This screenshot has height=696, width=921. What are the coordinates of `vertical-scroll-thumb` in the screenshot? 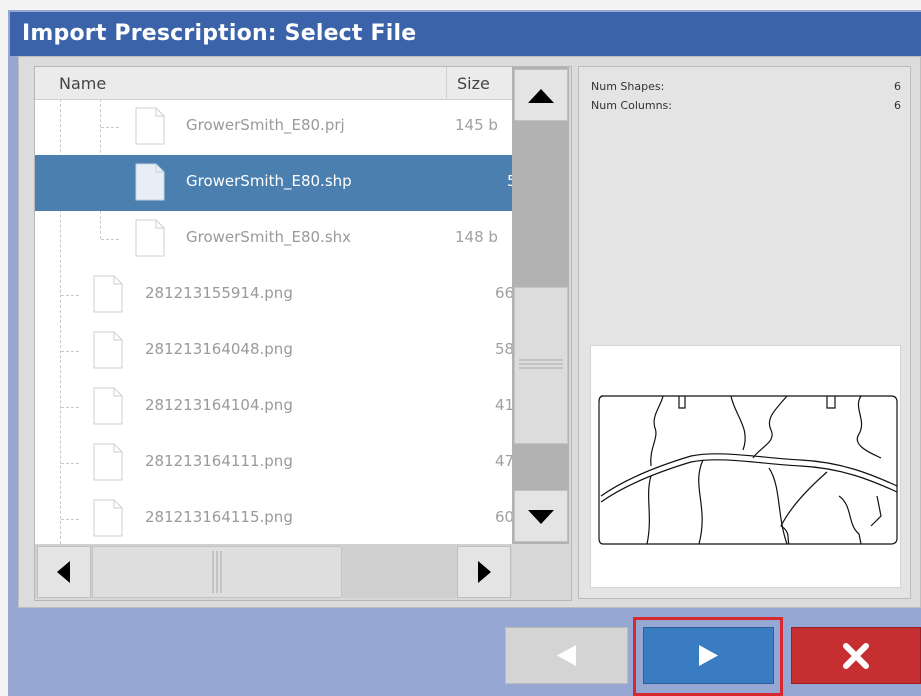 It's located at (541, 365).